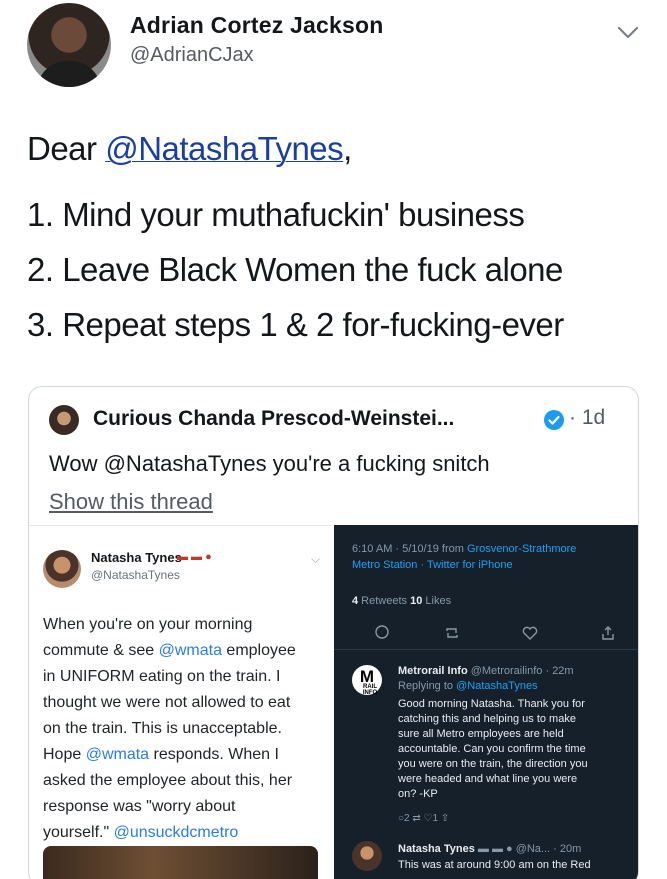 The height and width of the screenshot is (879, 667). What do you see at coordinates (256, 25) in the screenshot?
I see `author-display-name: Adrian Cortez Jackson` at bounding box center [256, 25].